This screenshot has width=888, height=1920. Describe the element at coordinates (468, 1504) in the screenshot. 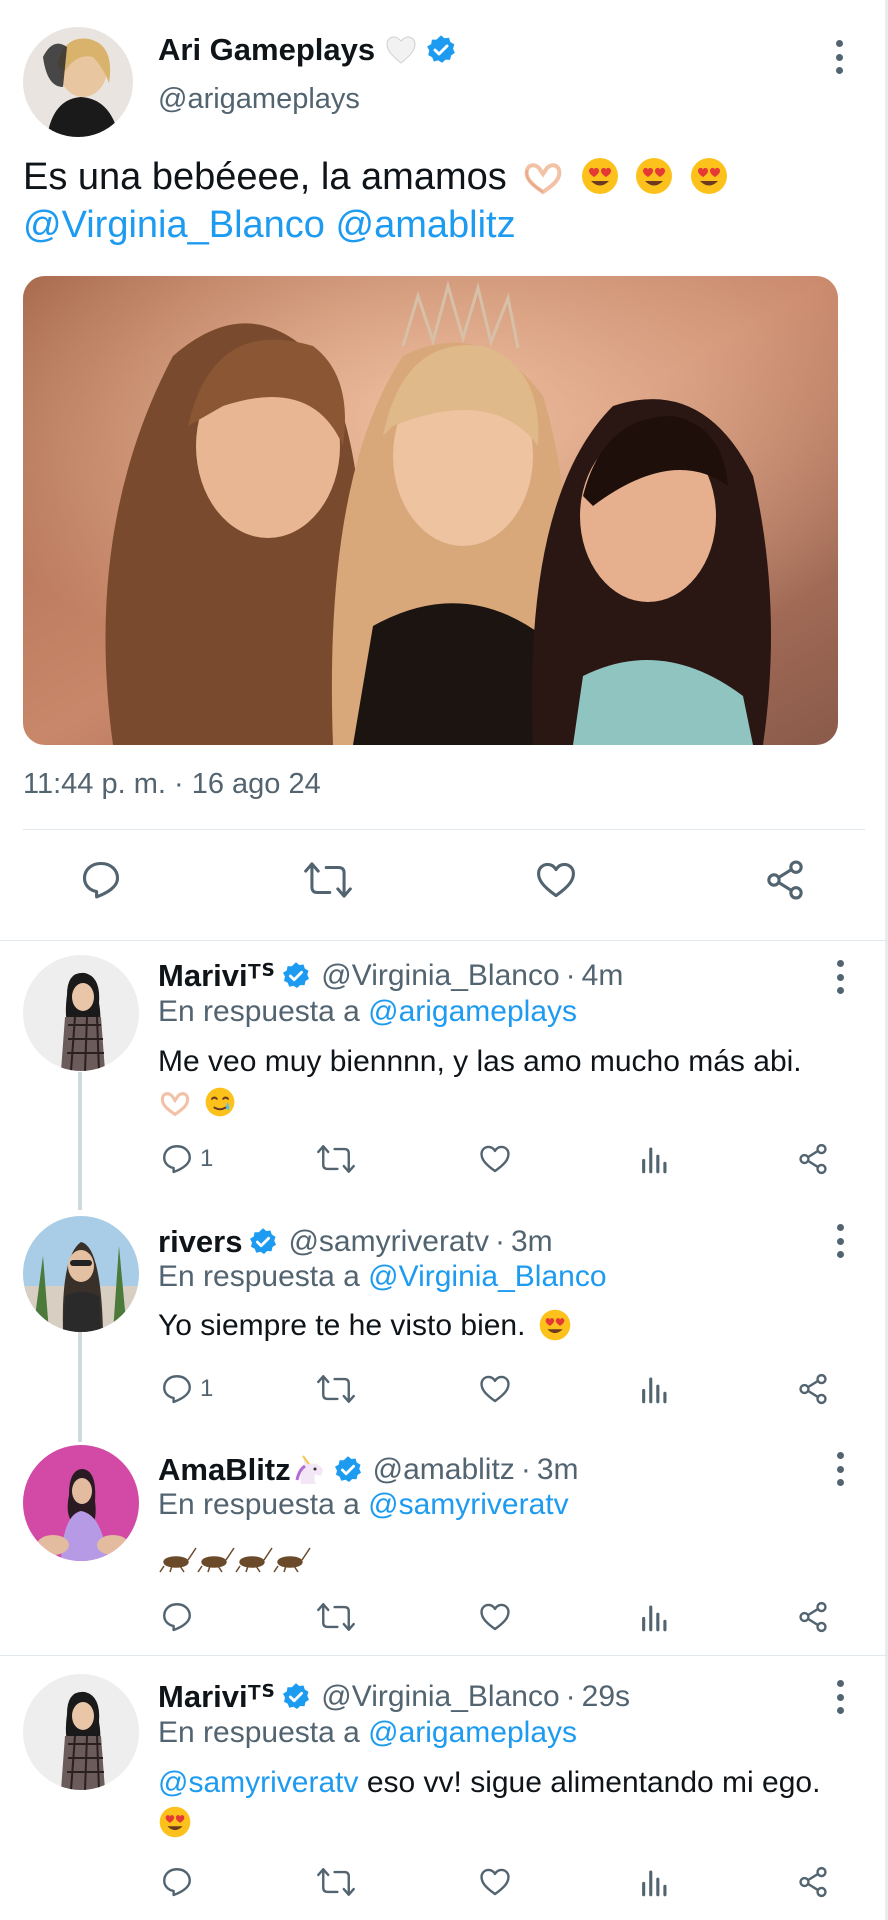

I see `reply-to-mention: @samyriveratv` at that location.